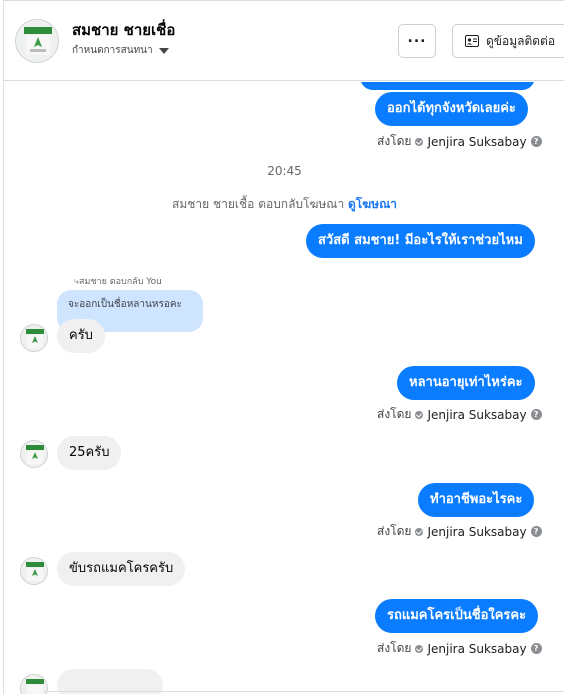 The width and height of the screenshot is (564, 694). Describe the element at coordinates (466, 383) in the screenshot. I see `outgoing-message: หลานอายุเท่าไหร่คะ` at that location.